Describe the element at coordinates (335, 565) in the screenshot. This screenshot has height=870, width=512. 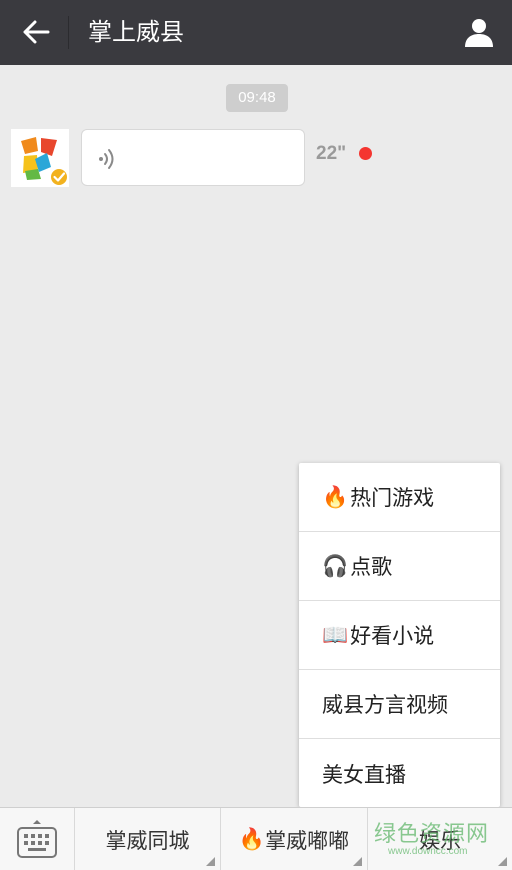
I see `headphones-music-icon: 🎧` at that location.